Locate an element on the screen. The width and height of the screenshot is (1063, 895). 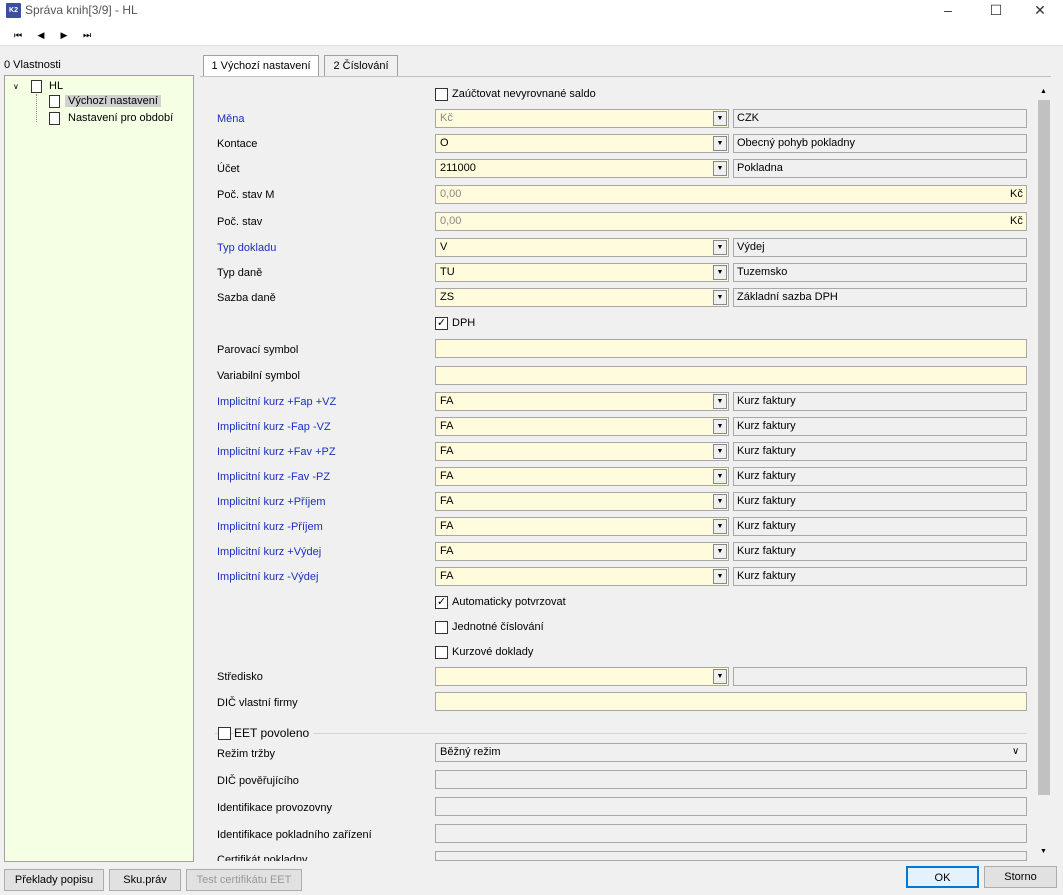
zauctovat-label: Zaúčtovat nevyrovnané saldo is located at coordinates (524, 94).